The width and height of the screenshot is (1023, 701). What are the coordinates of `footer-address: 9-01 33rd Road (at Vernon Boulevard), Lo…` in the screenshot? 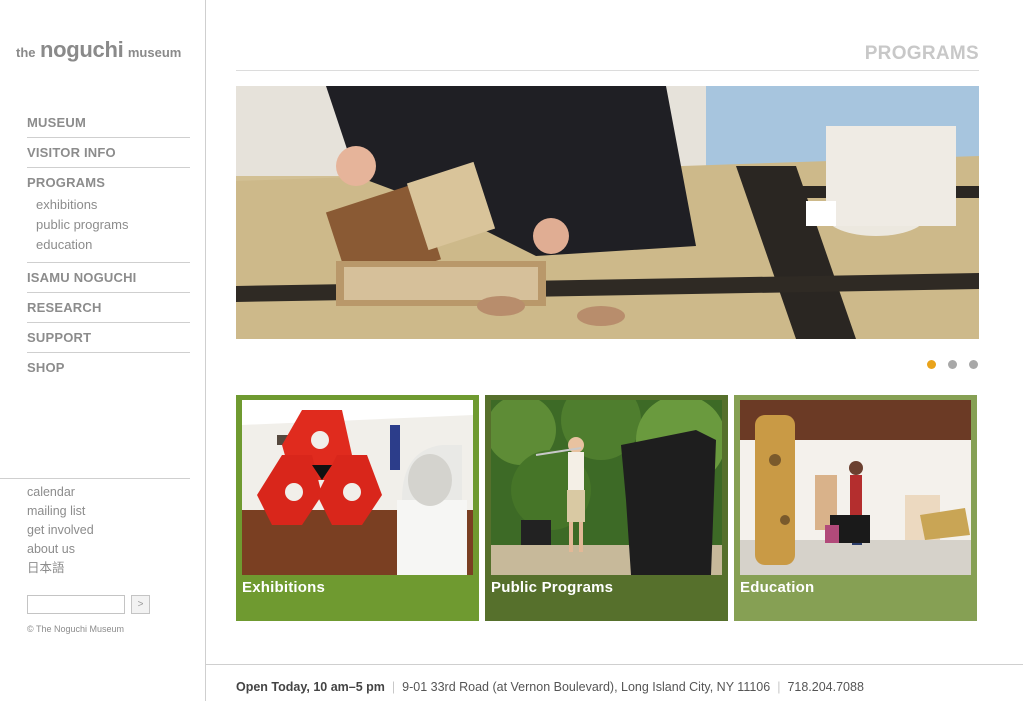 It's located at (586, 687).